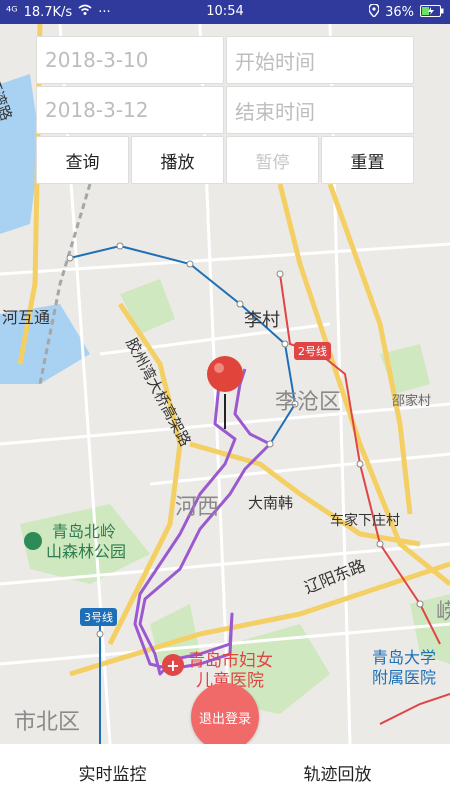 The width and height of the screenshot is (450, 800). Describe the element at coordinates (271, 503) in the screenshot. I see `map-label-danan: 大南韩` at that location.